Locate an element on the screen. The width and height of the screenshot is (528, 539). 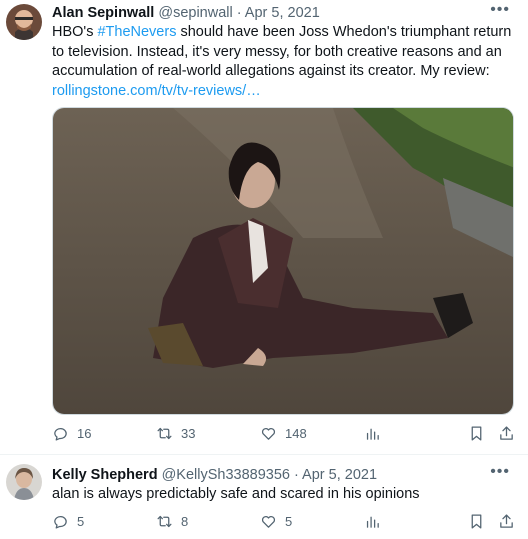
author-name: Alan Sepinwall is located at coordinates (103, 13).